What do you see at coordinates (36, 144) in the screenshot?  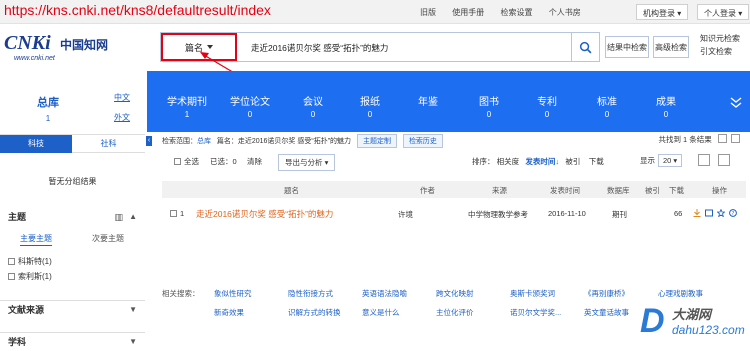 I see `tab-tech: 科技` at bounding box center [36, 144].